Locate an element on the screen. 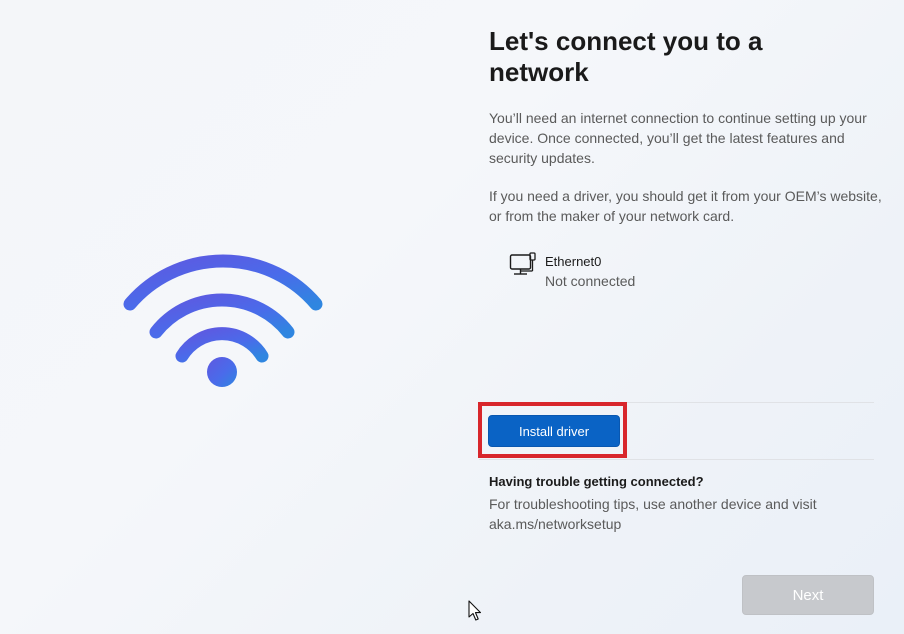 This screenshot has width=904, height=634. network-status: Not connected is located at coordinates (590, 281).